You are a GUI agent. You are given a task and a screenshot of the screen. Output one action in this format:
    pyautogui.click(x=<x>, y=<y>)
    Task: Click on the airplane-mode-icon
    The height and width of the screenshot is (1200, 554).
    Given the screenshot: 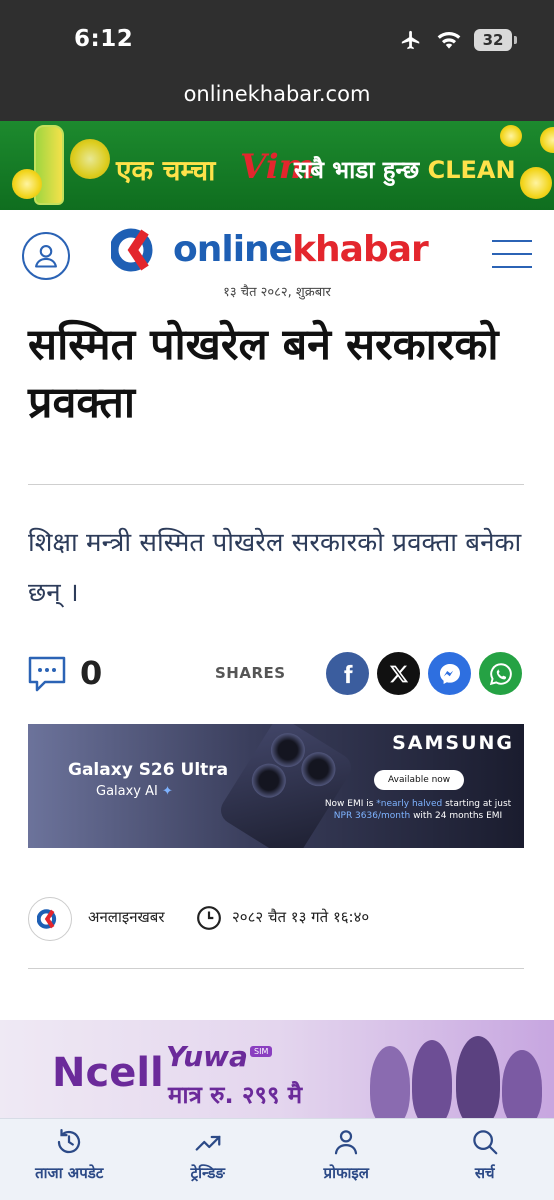 What is the action you would take?
    pyautogui.click(x=410, y=40)
    